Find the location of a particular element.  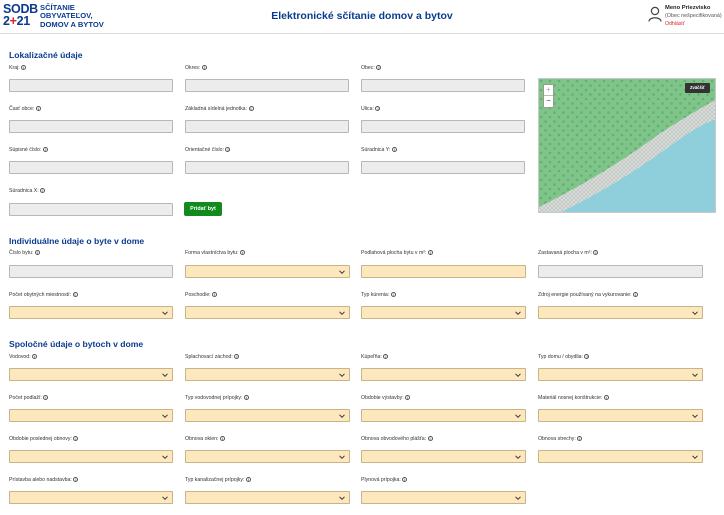

label-forma-vlastnictva: Forma vlastníctva bytu: i is located at coordinates (215, 253).